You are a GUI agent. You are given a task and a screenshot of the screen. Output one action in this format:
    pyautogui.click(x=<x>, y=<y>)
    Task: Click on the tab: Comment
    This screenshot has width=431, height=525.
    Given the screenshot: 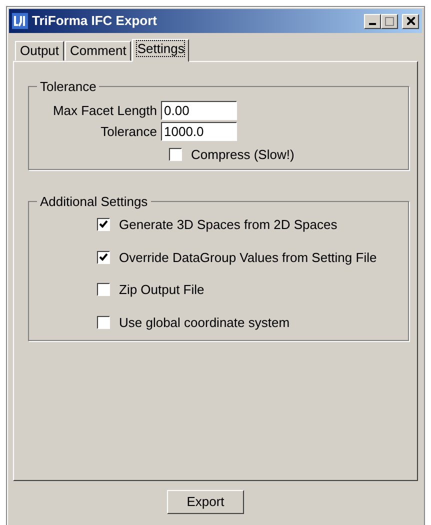 What is the action you would take?
    pyautogui.click(x=98, y=51)
    